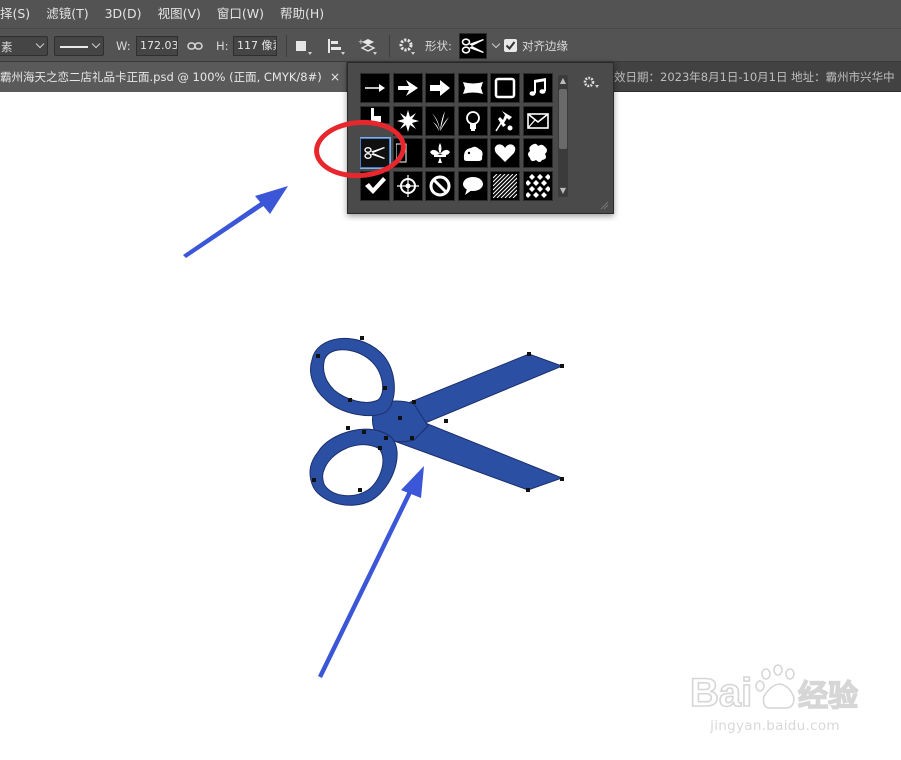 Image resolution: width=901 pixels, height=760 pixels. I want to click on lightbulb-icon, so click(472, 120).